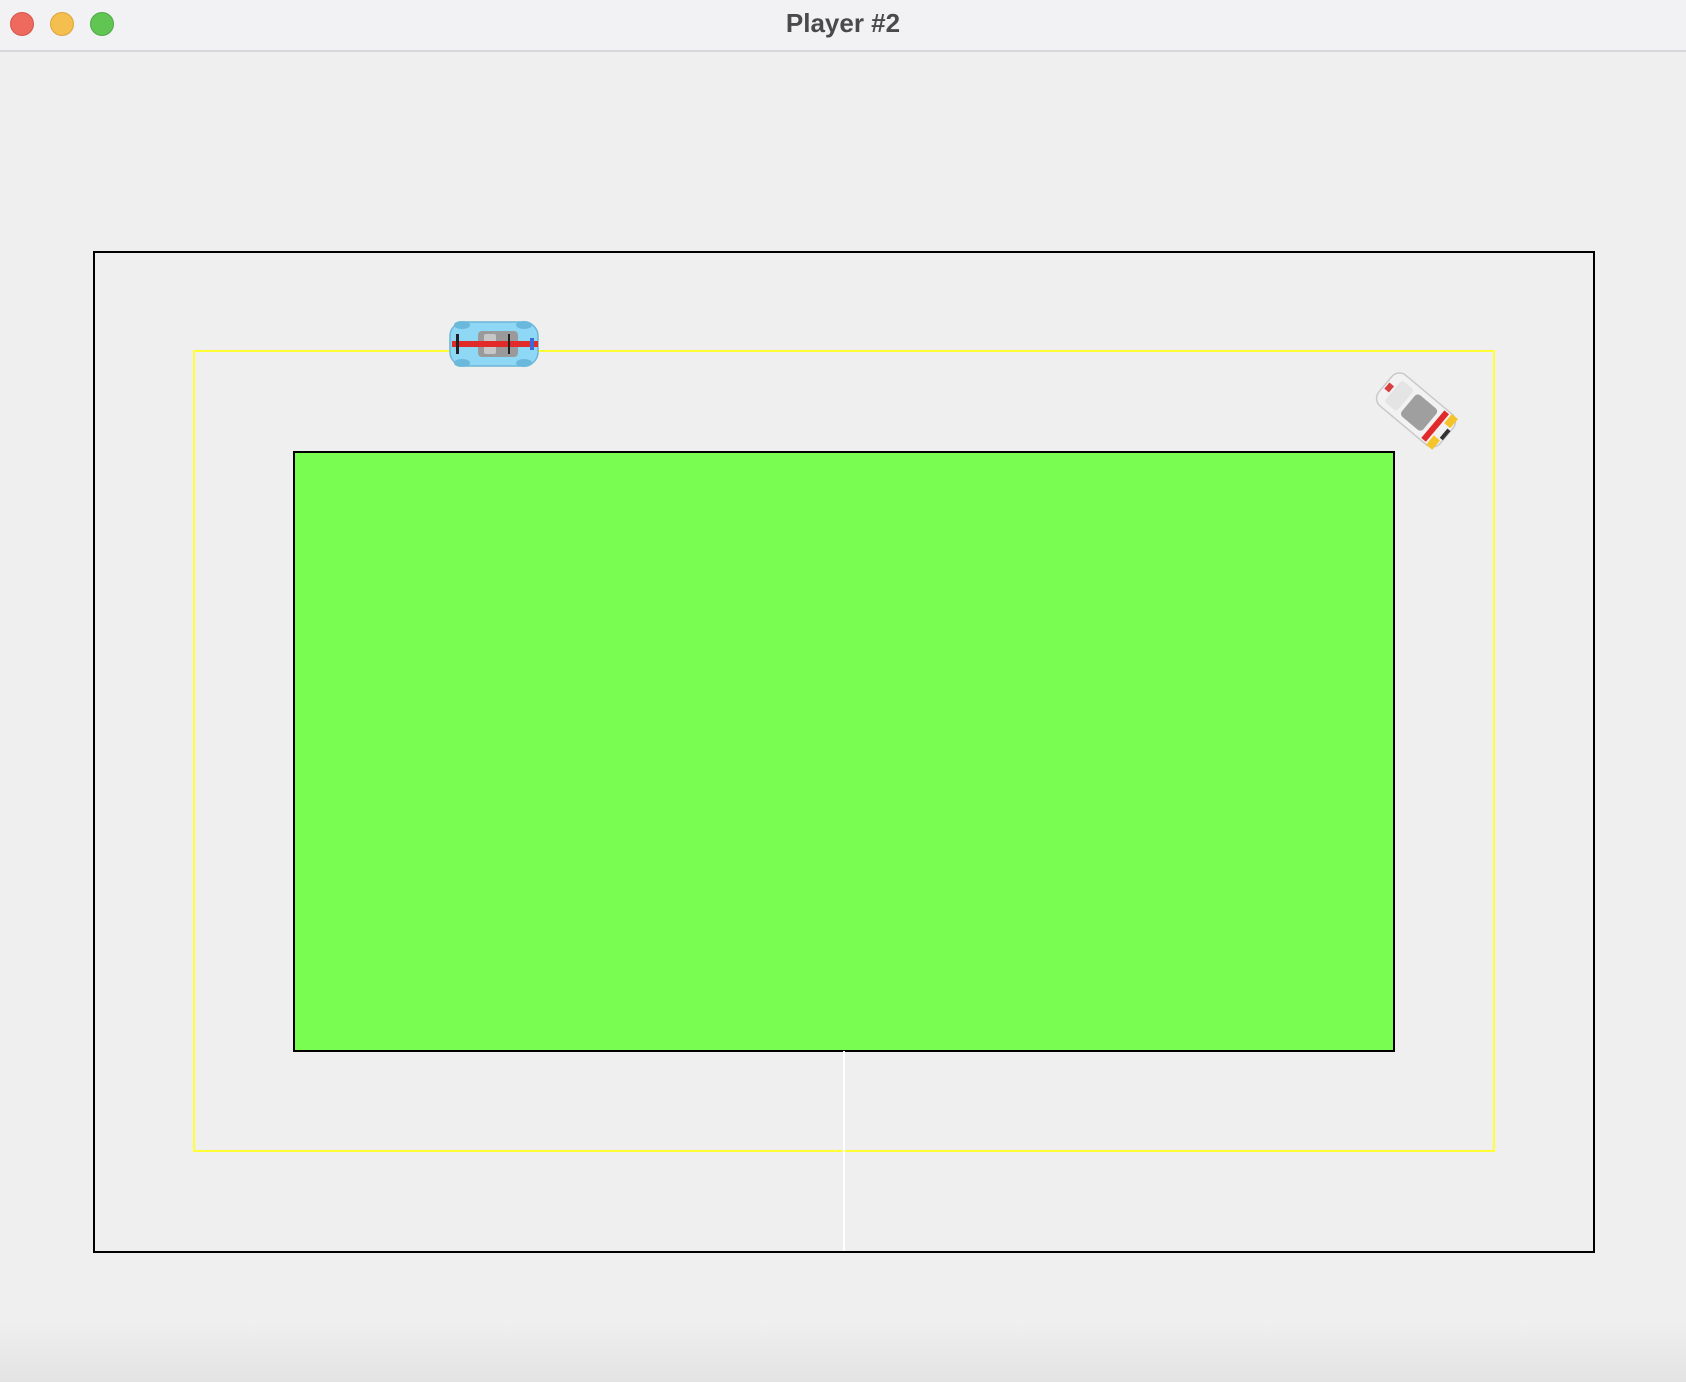  I want to click on white-race-car, so click(1416, 411).